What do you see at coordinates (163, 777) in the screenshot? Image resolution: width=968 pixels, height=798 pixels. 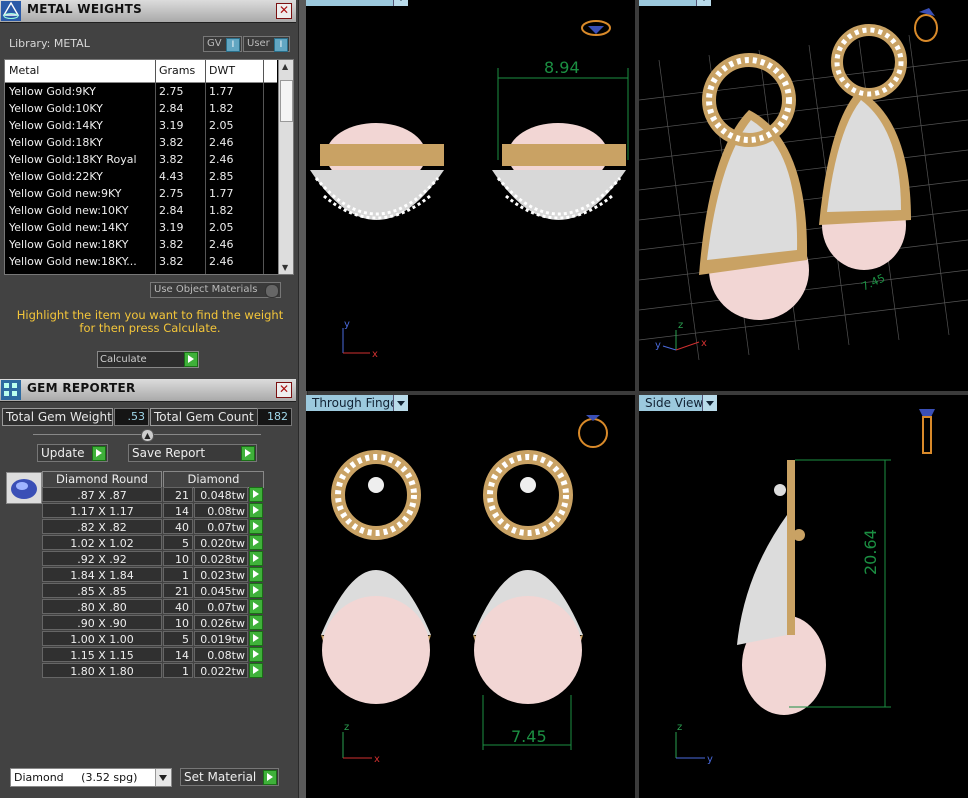 I see `chevron-down-icon` at bounding box center [163, 777].